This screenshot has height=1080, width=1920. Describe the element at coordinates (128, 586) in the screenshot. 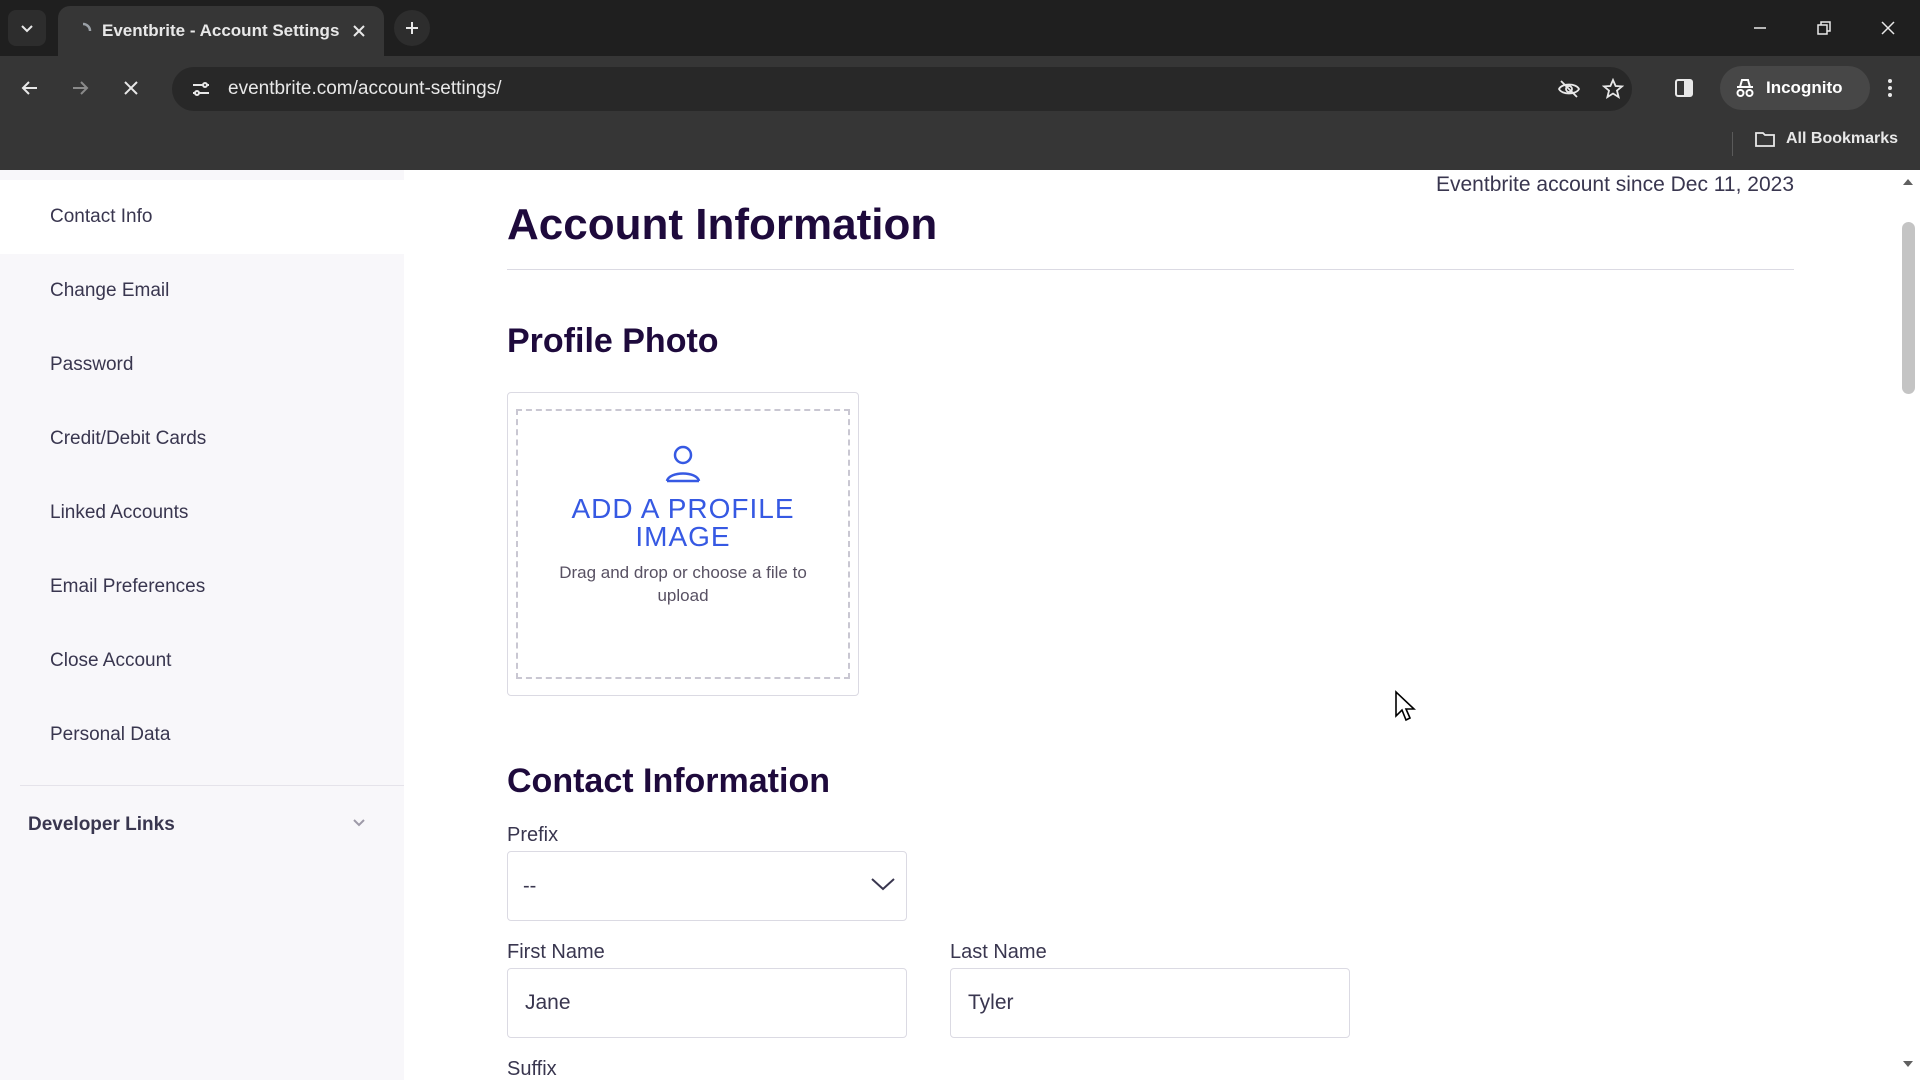

I see `sidebar-item-label: Email Preferences` at that location.